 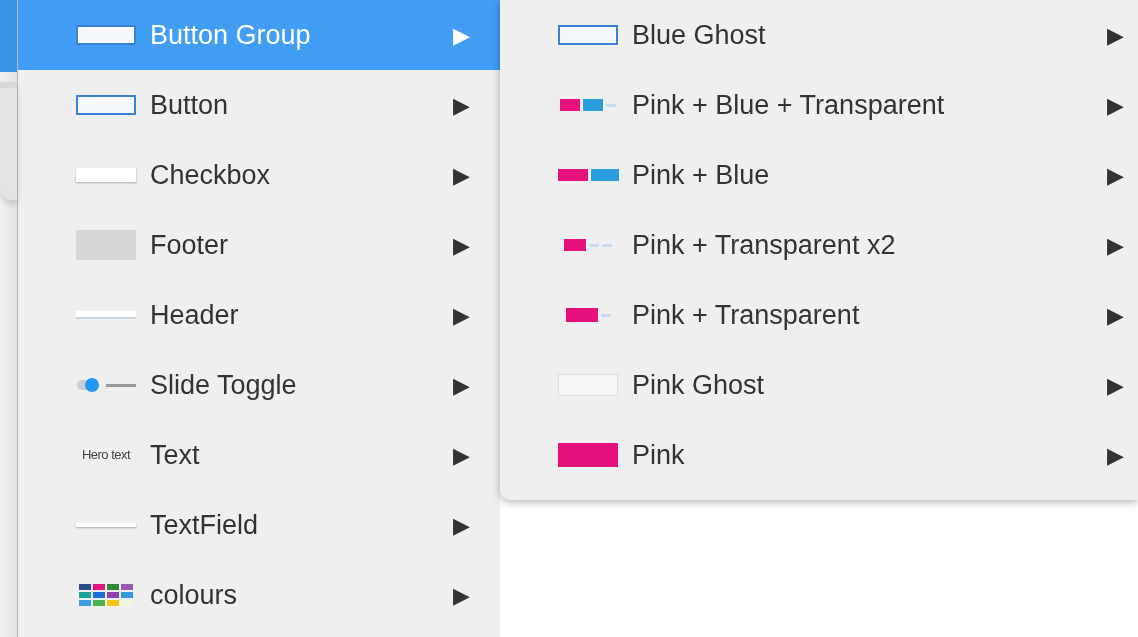 I want to click on menu-item: Pink + Transparent ▶, so click(x=819, y=315).